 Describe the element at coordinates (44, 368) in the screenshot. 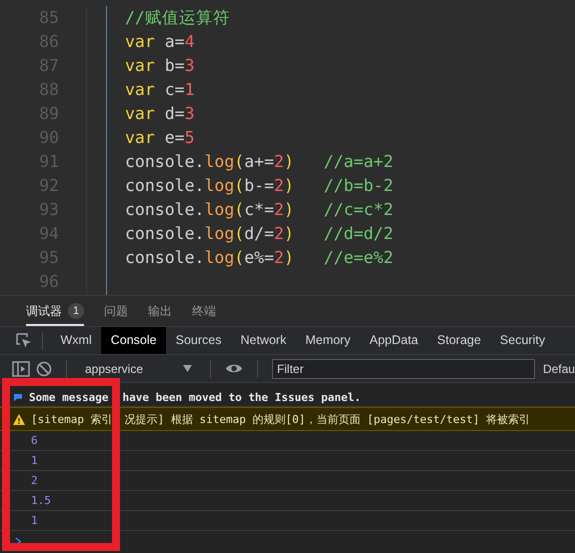

I see `clear-icon` at that location.